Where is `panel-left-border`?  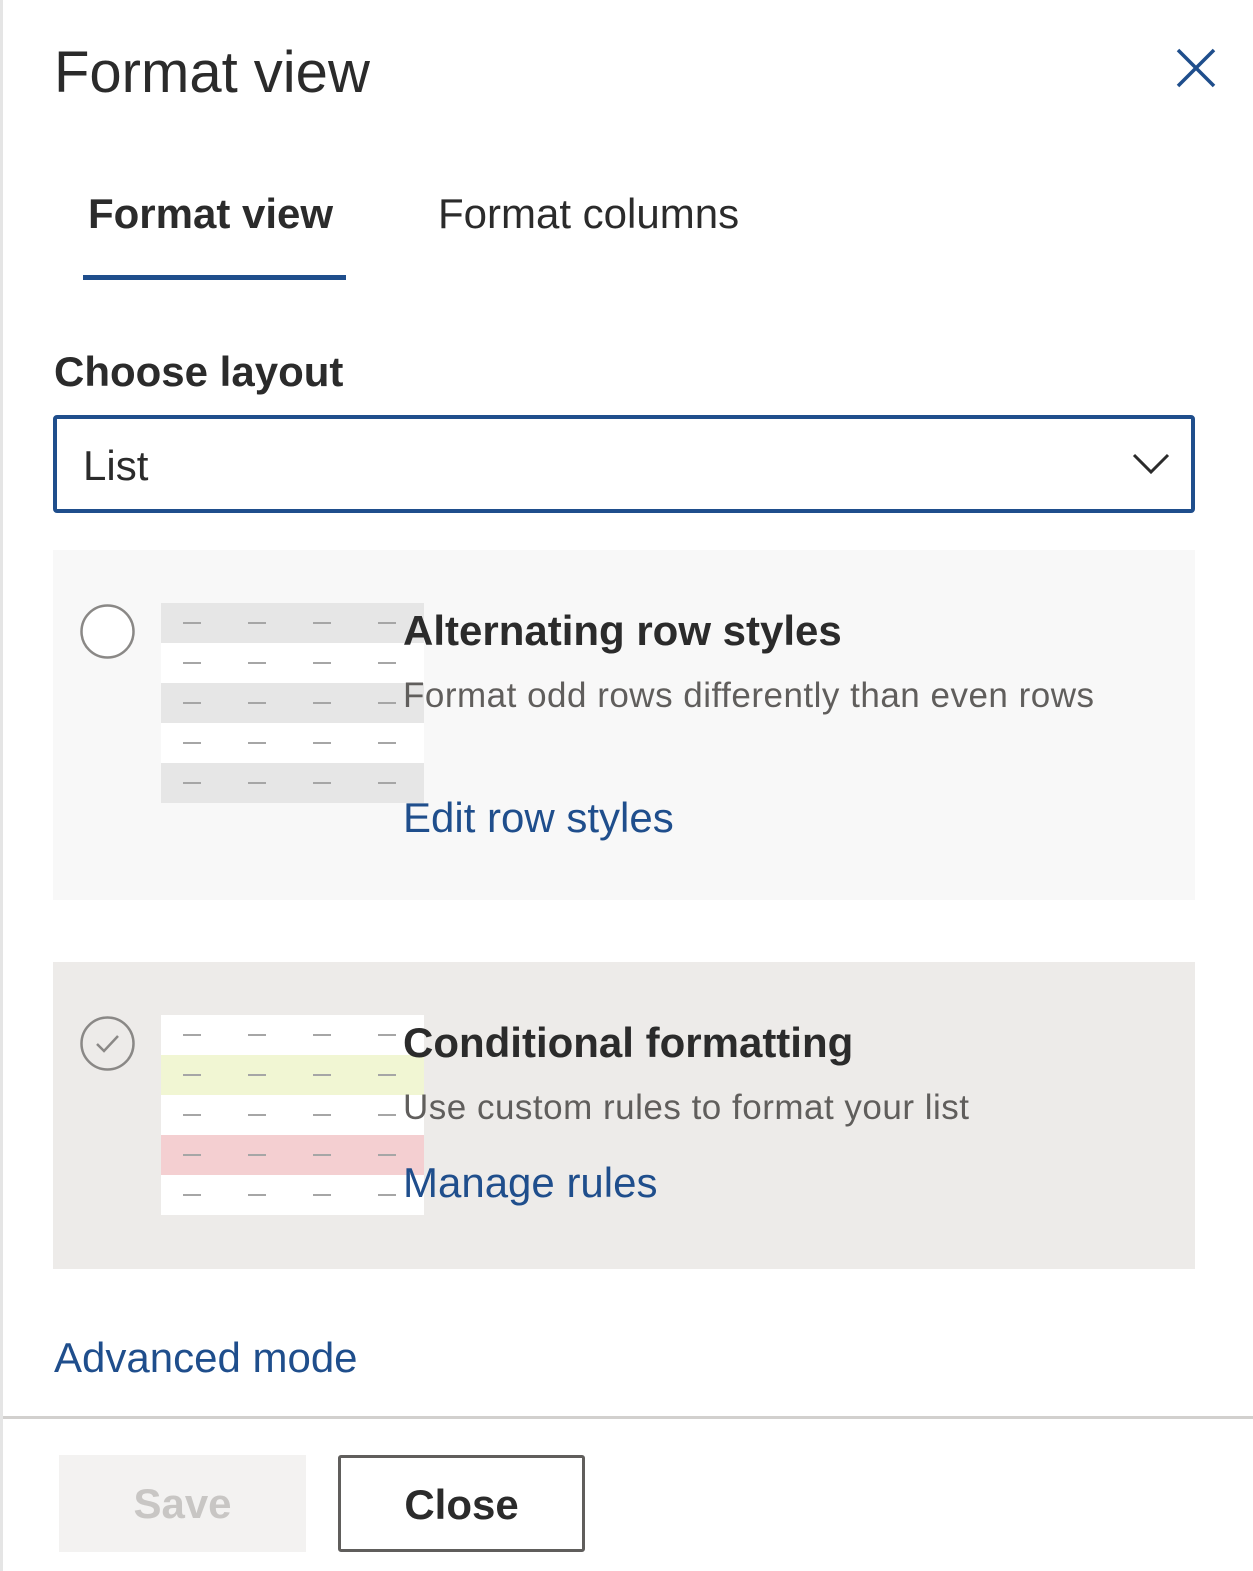 panel-left-border is located at coordinates (1, 785).